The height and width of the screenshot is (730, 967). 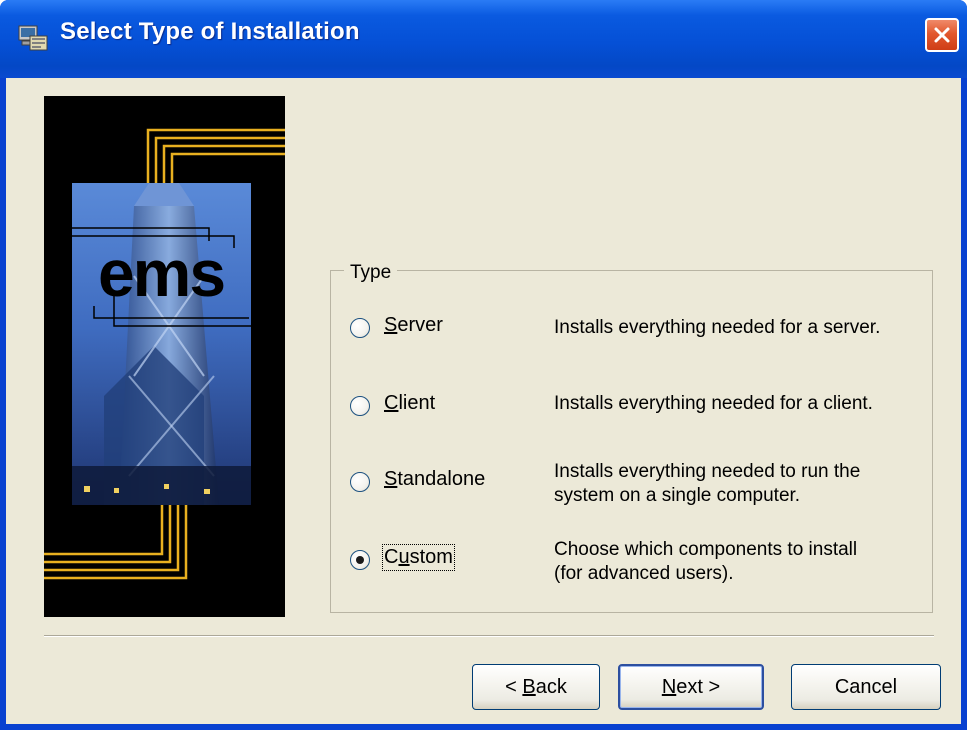 I want to click on radio-button-standalone, so click(x=360, y=482).